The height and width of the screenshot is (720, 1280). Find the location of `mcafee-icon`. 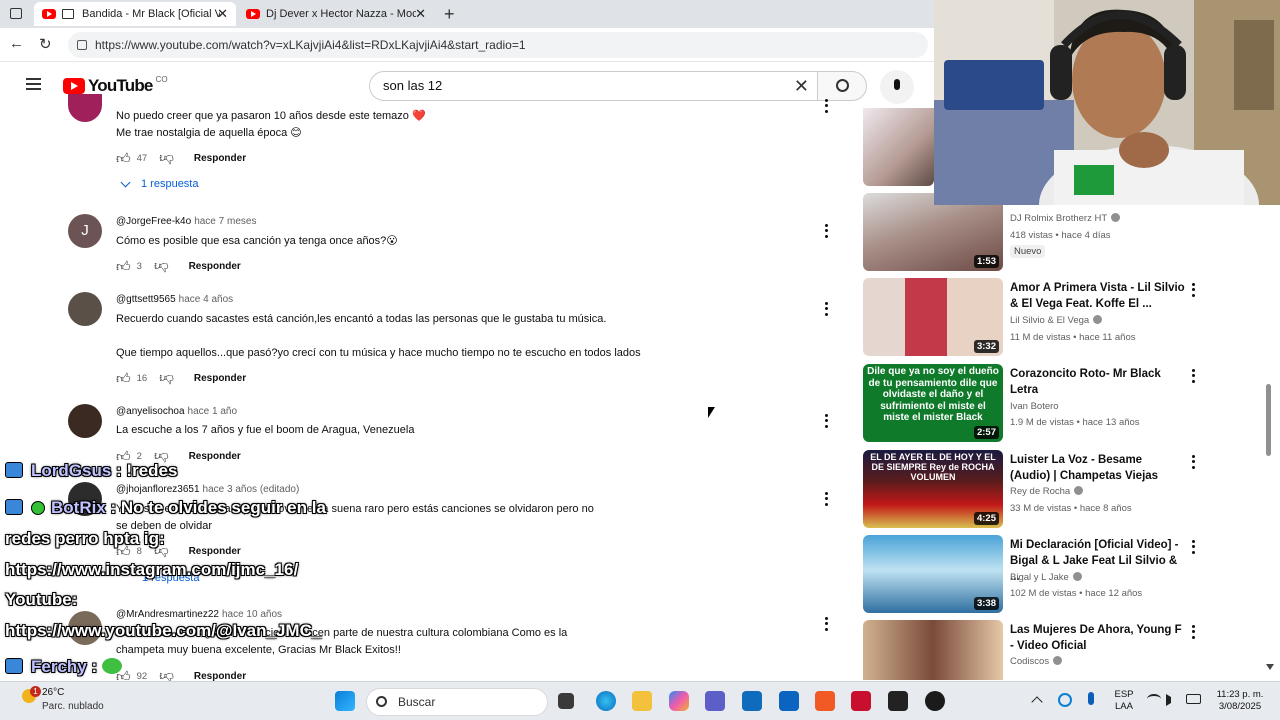

mcafee-icon is located at coordinates (861, 701).